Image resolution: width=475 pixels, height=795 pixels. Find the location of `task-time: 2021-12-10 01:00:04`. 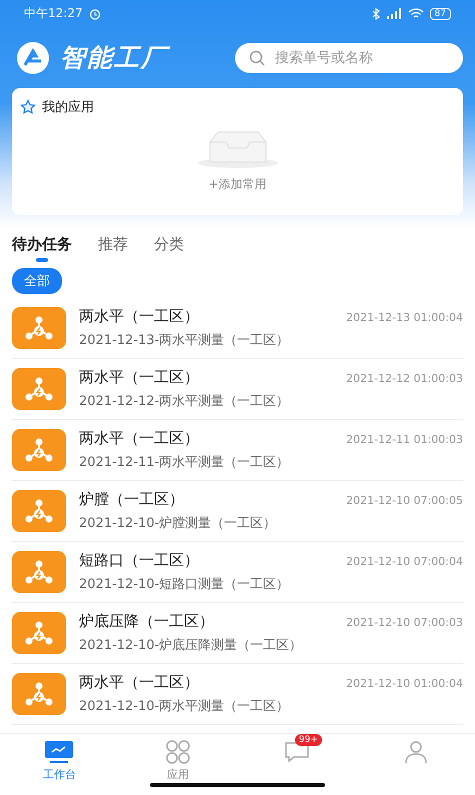

task-time: 2021-12-10 01:00:04 is located at coordinates (404, 683).